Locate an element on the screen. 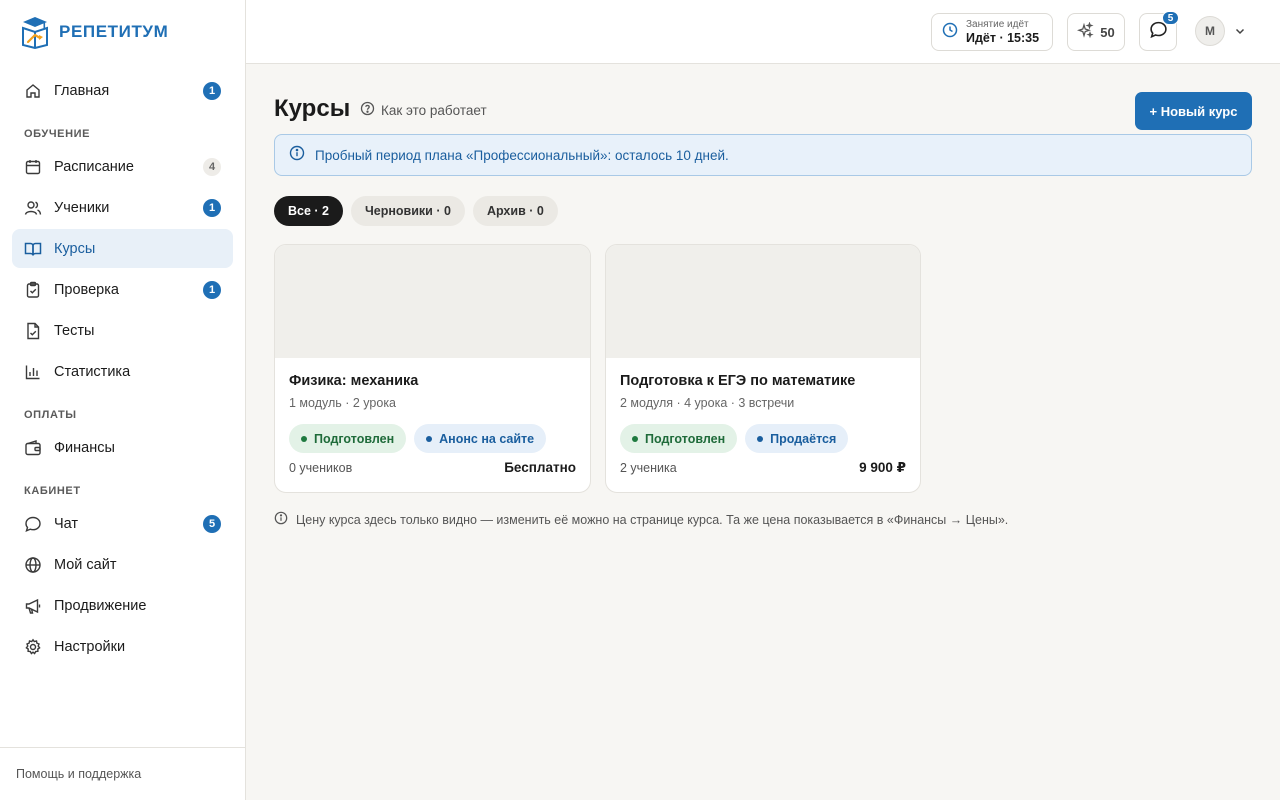 Image resolution: width=1280 pixels, height=800 pixels. sidebar-item-label: Мой сайт is located at coordinates (85, 564).